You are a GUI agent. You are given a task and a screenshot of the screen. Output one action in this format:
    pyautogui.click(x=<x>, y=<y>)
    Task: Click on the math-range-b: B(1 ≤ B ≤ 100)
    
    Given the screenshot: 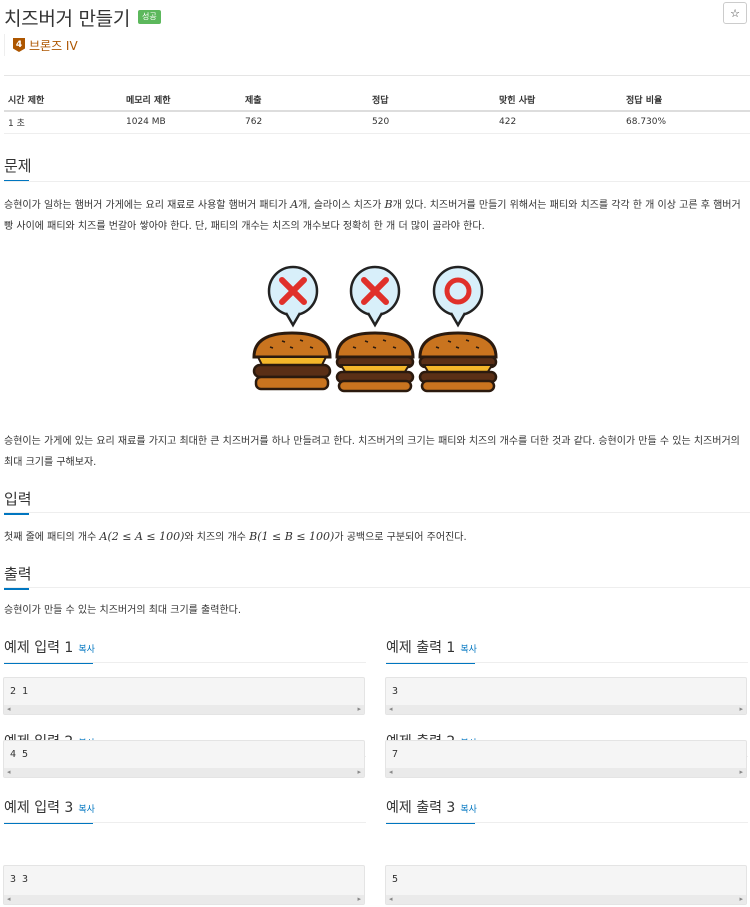 What is the action you would take?
    pyautogui.click(x=292, y=536)
    